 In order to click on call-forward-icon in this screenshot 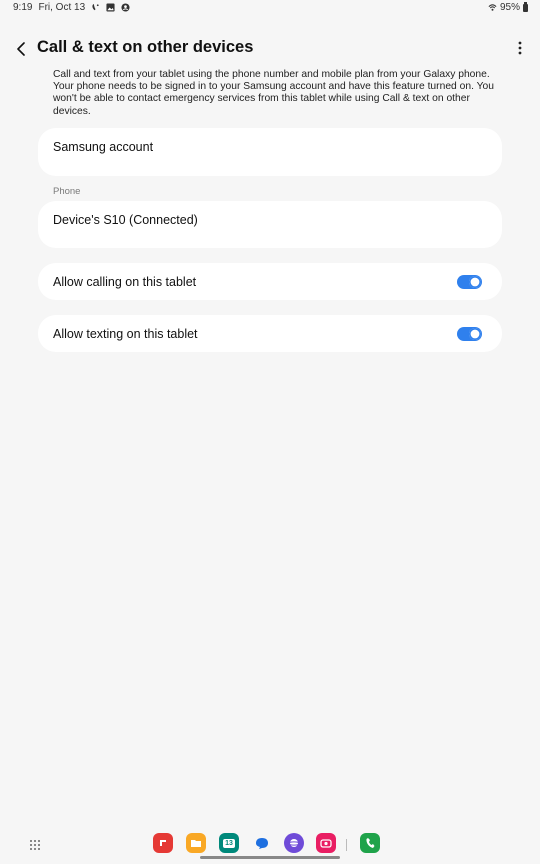, I will do `click(95, 7)`.